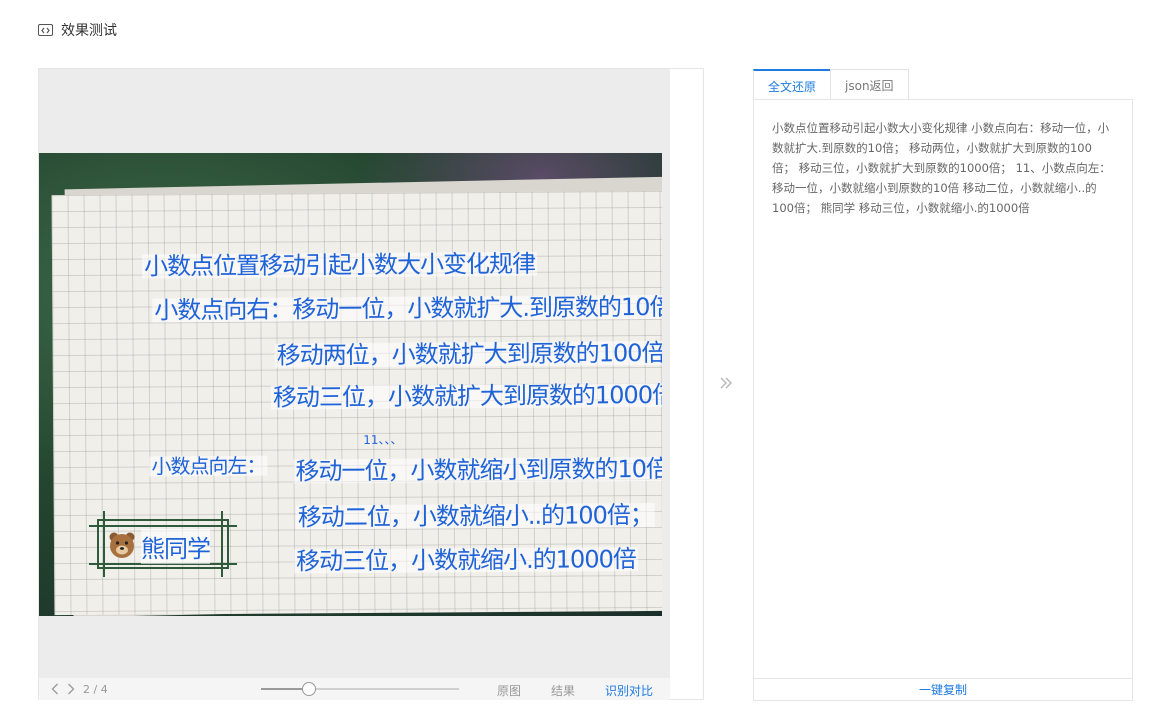 The image size is (1173, 715). What do you see at coordinates (468, 354) in the screenshot?
I see `ocr-line: 移动两位，小数就扩大到原数的100倍；` at bounding box center [468, 354].